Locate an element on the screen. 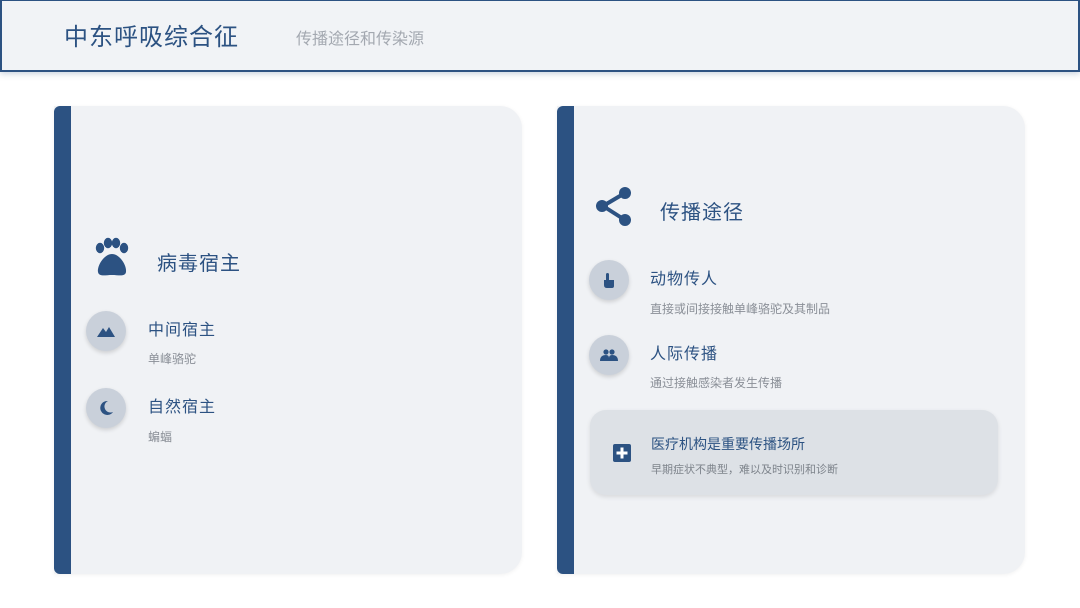 The image size is (1080, 608). share-icon is located at coordinates (613, 206).